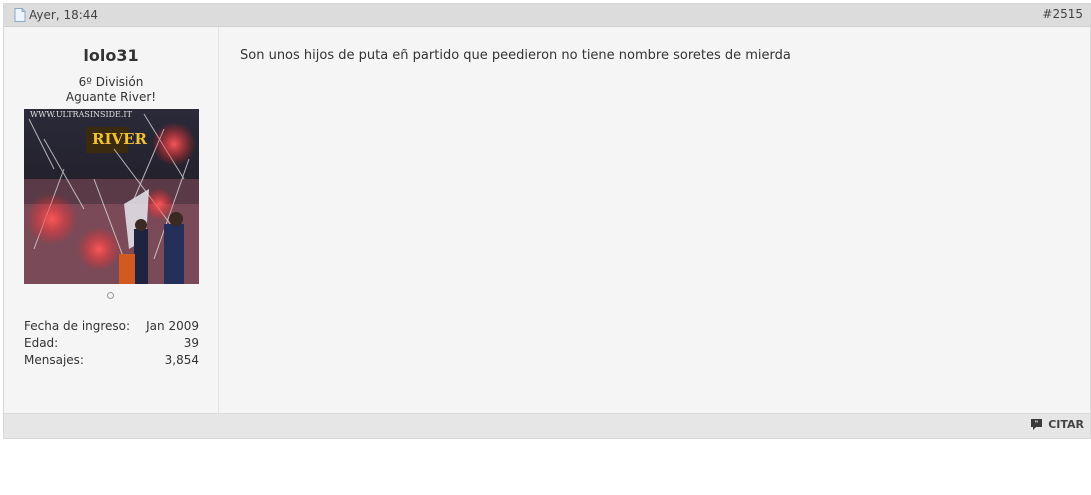  I want to click on offline-status-icon, so click(110, 295).